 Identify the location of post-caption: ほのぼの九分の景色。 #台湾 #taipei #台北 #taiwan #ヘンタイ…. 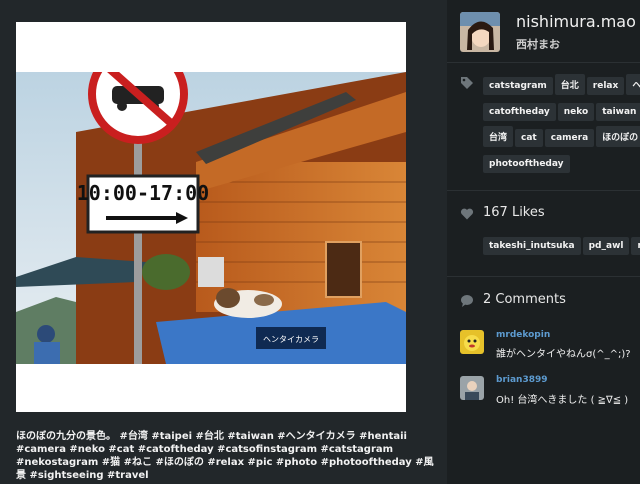
(225, 456).